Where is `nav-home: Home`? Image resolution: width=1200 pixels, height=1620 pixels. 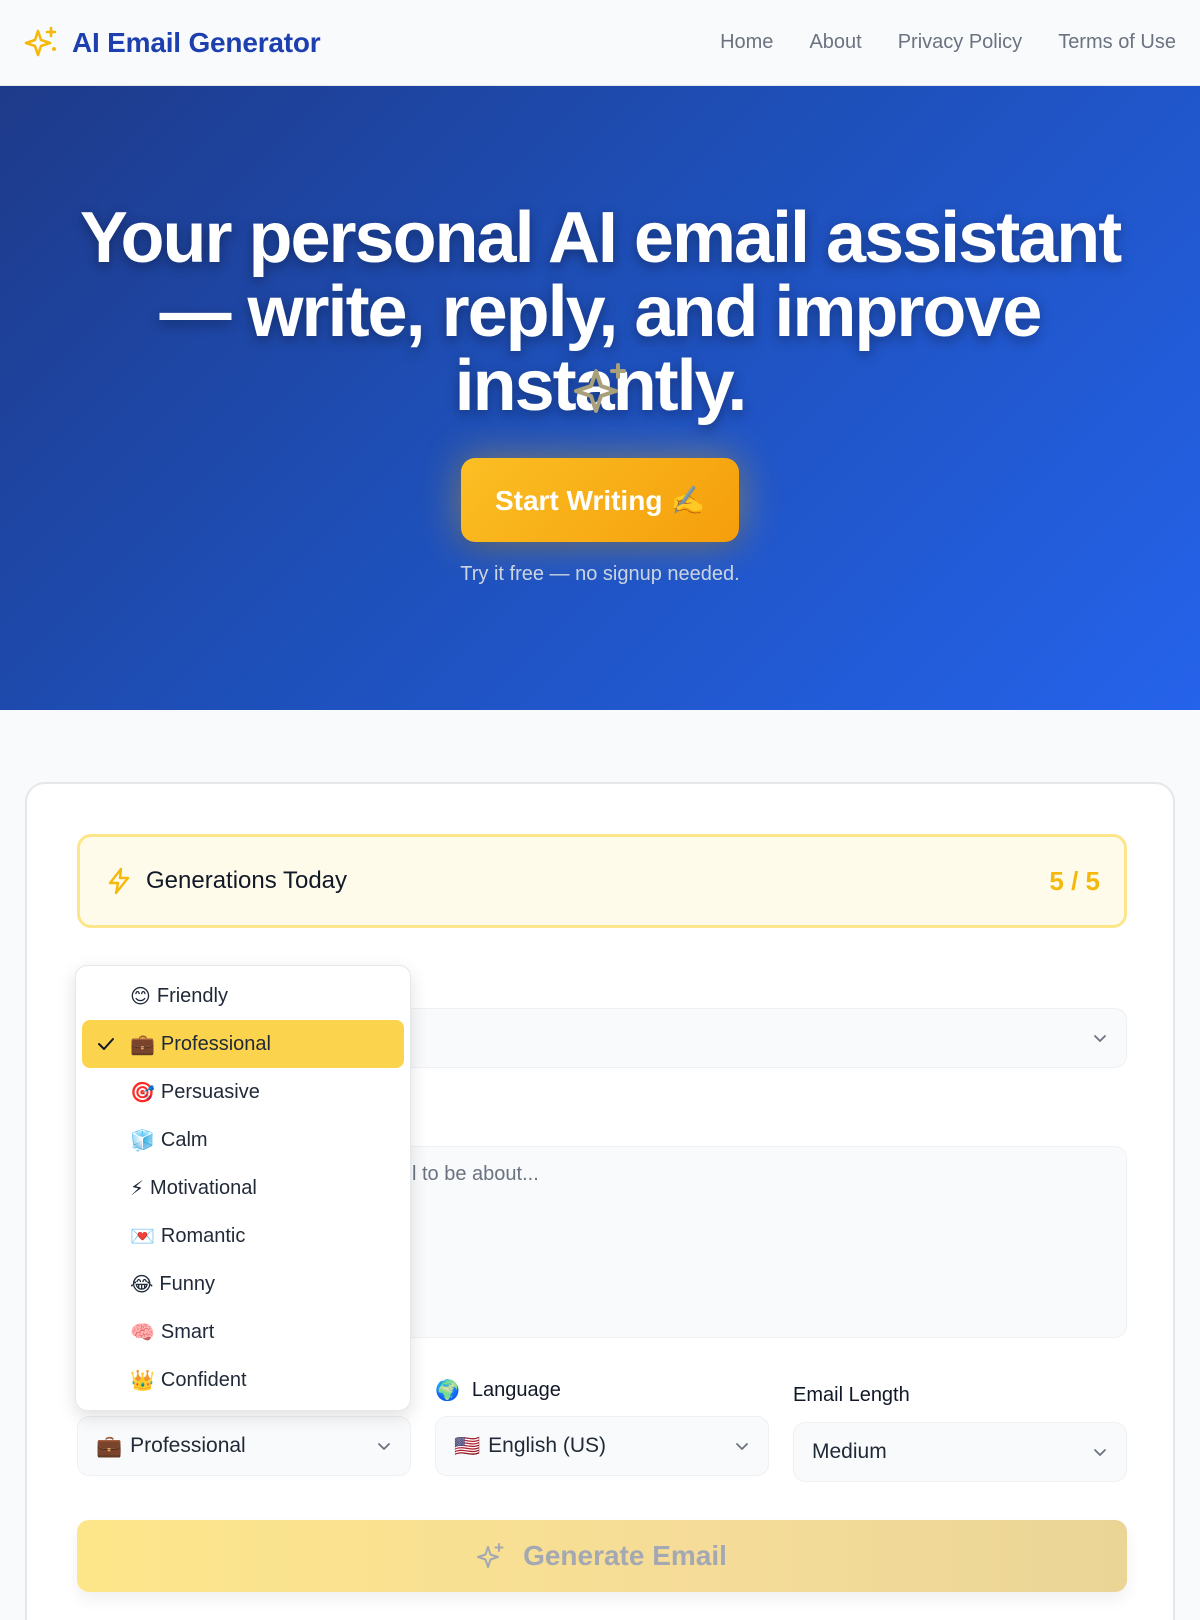 nav-home: Home is located at coordinates (746, 42).